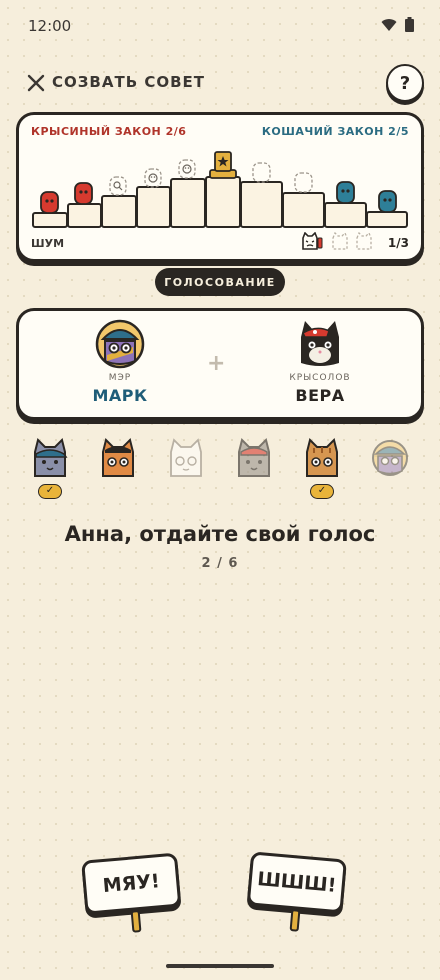 Image resolution: width=440 pixels, height=980 pixels. I want to click on mayor-candidate: МЭР МАРК, so click(120, 362).